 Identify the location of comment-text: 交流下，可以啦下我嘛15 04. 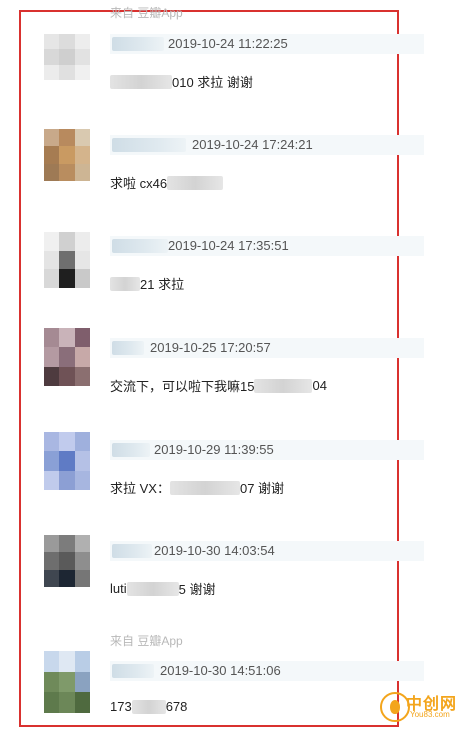
(218, 385).